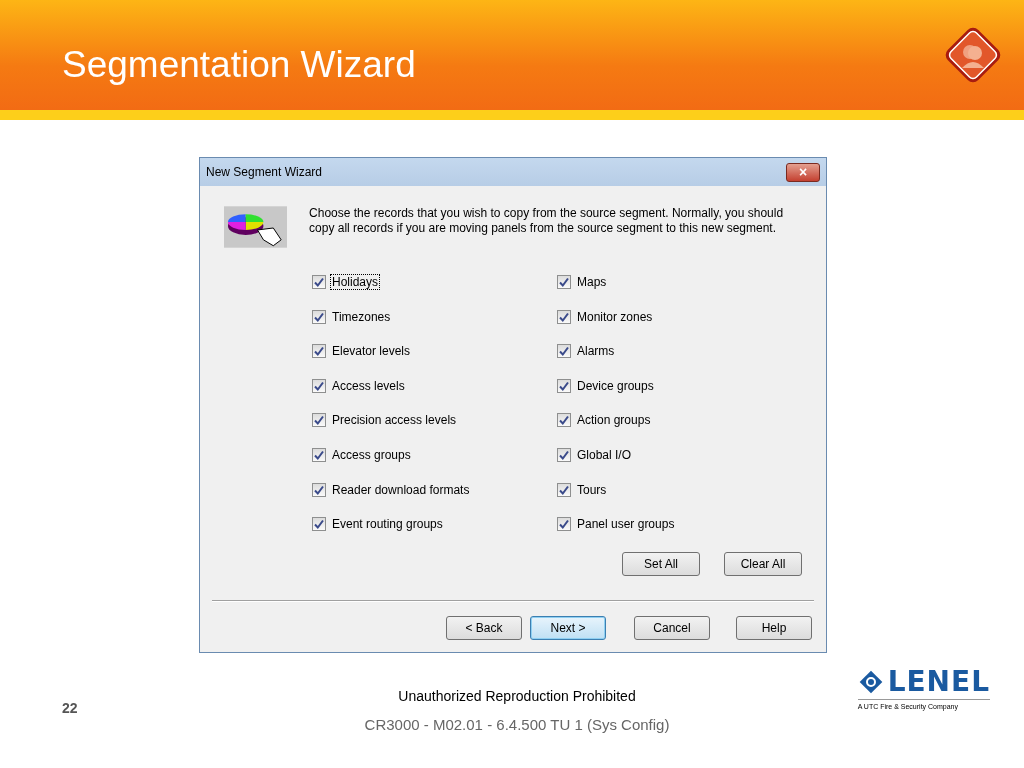 This screenshot has width=1024, height=768. What do you see at coordinates (368, 385) in the screenshot?
I see `checkbox-label: Access levels` at bounding box center [368, 385].